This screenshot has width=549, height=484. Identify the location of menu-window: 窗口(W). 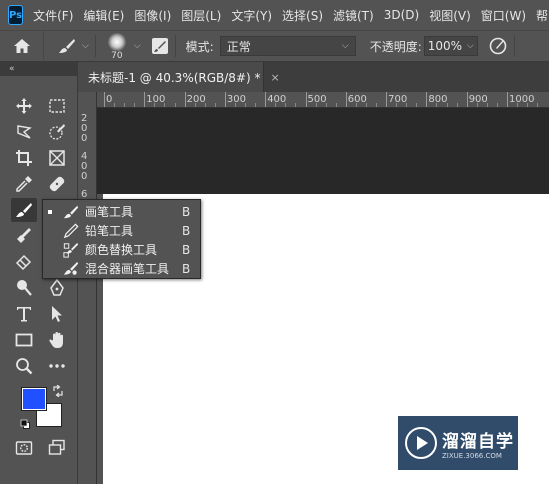
(503, 15).